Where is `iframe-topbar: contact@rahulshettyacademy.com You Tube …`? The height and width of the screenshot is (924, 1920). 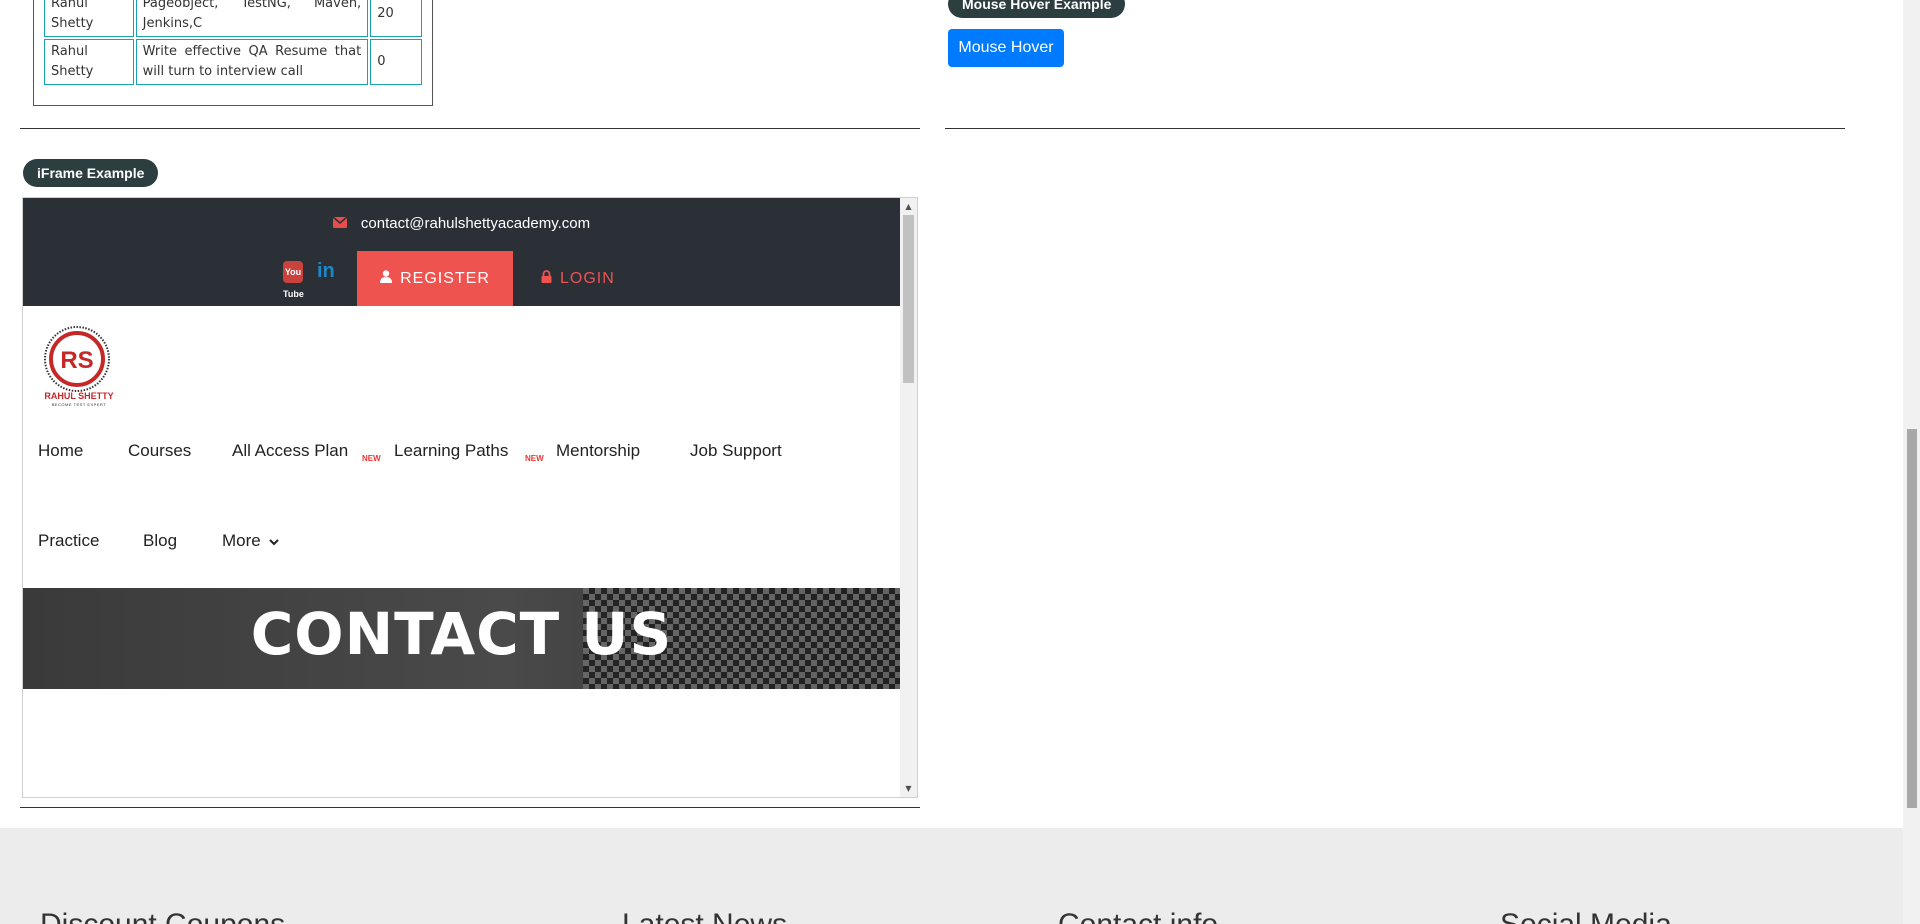
iframe-topbar: contact@rahulshettyacademy.com You Tube … is located at coordinates (461, 252).